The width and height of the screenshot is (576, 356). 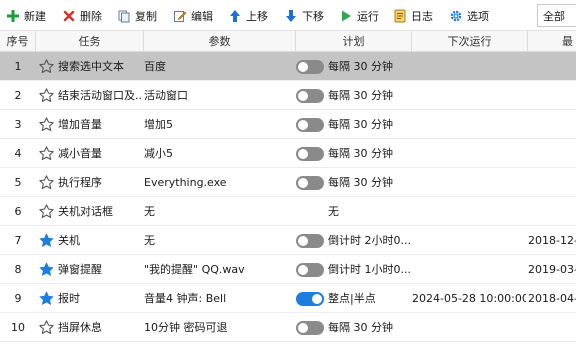 I want to click on move-up-button-label: 上移, so click(x=257, y=16).